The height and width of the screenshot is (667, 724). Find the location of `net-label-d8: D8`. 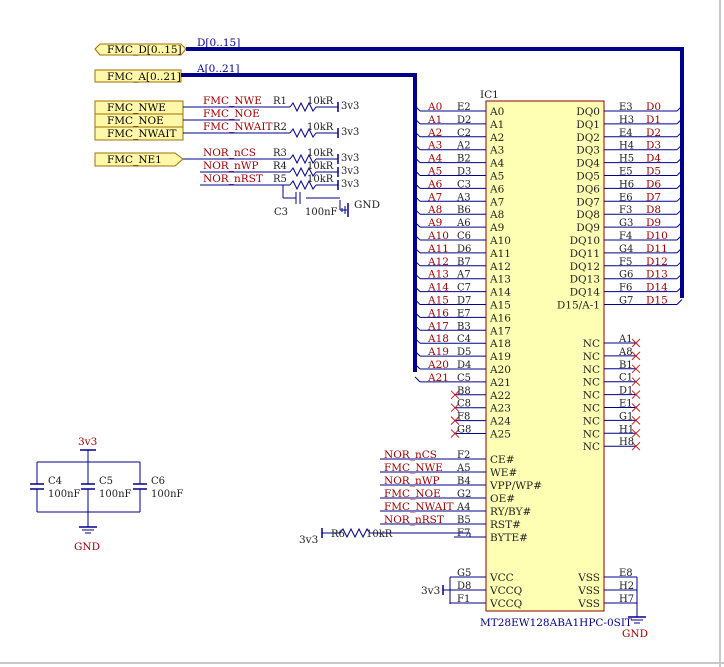

net-label-d8: D8 is located at coordinates (653, 210).